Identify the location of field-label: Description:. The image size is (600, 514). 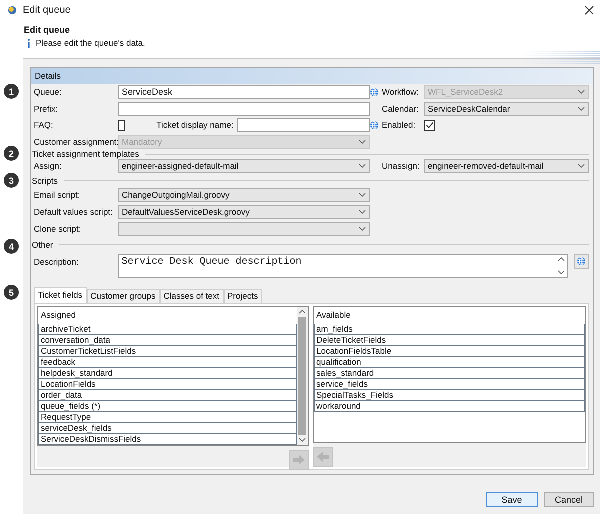
(57, 261).